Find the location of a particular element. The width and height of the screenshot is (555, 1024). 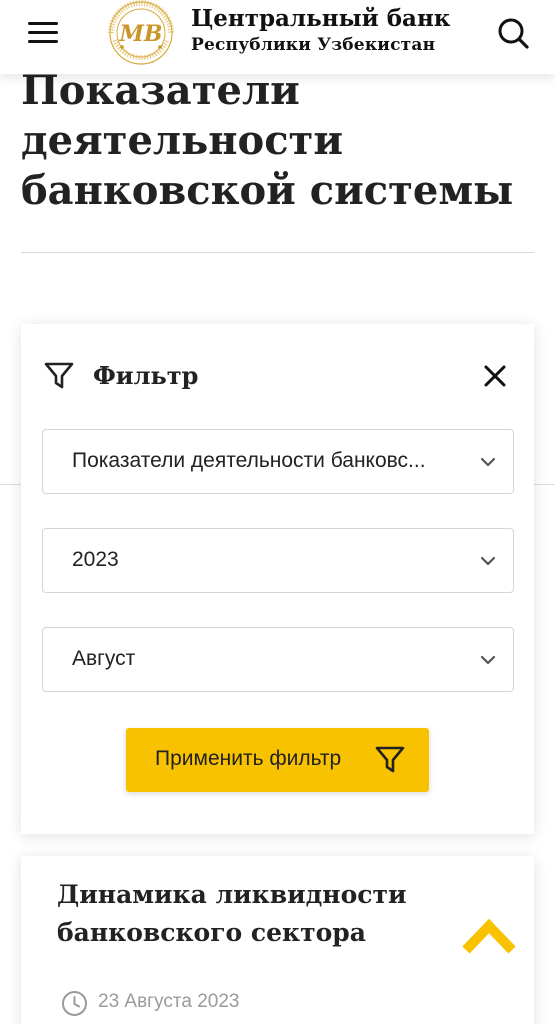

brand-title: Центральный банк is located at coordinates (321, 18).